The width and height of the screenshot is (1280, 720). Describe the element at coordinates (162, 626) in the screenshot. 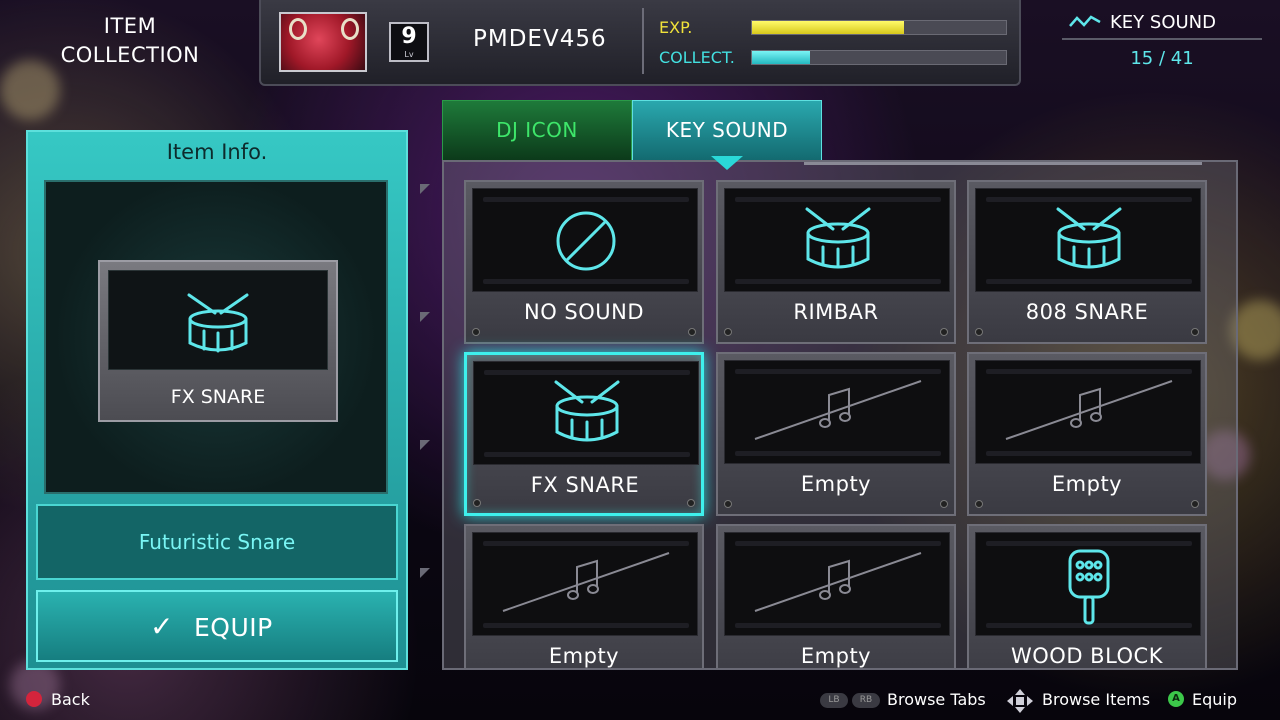

I see `checkmark-icon: ✓` at that location.